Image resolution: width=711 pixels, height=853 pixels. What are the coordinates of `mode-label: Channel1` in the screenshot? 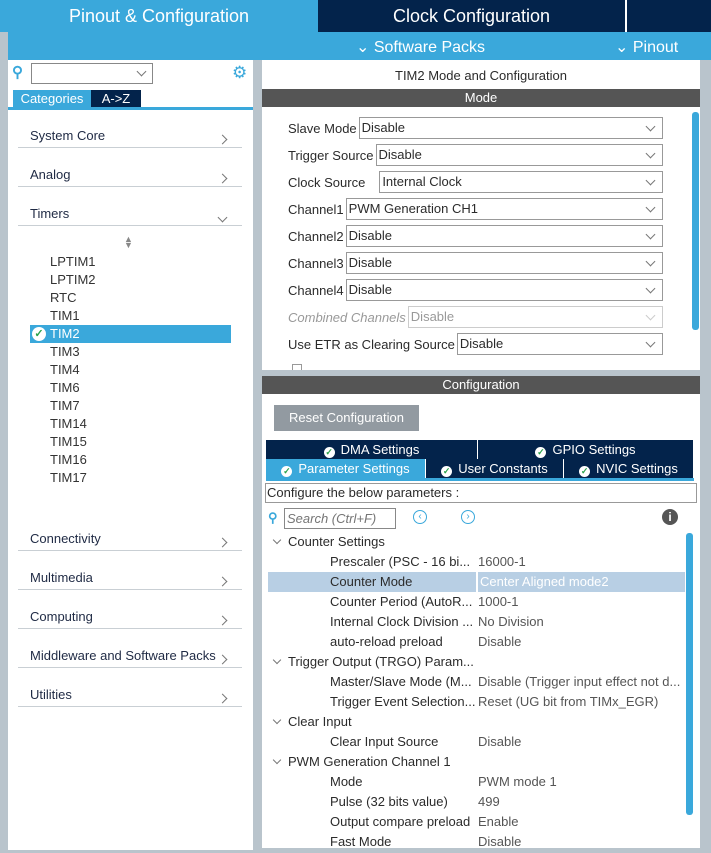 It's located at (316, 209).